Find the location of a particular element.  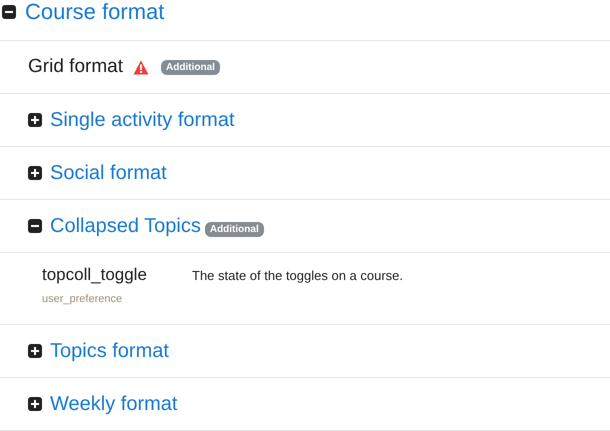

section-heading: Collapsed Topics is located at coordinates (125, 226).